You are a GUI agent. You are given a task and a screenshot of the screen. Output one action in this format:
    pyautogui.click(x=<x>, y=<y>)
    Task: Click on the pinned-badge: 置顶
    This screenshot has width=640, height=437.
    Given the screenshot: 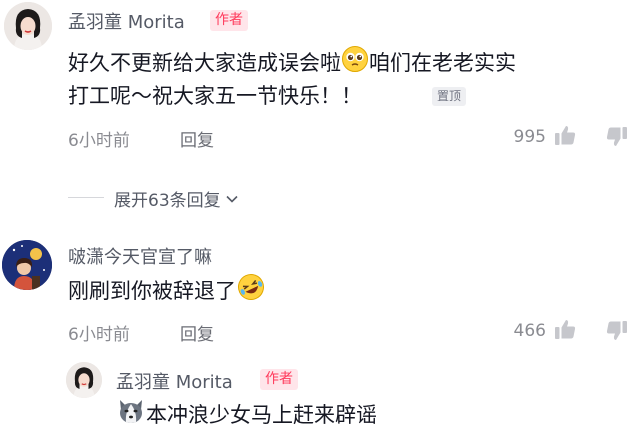 What is the action you would take?
    pyautogui.click(x=449, y=96)
    